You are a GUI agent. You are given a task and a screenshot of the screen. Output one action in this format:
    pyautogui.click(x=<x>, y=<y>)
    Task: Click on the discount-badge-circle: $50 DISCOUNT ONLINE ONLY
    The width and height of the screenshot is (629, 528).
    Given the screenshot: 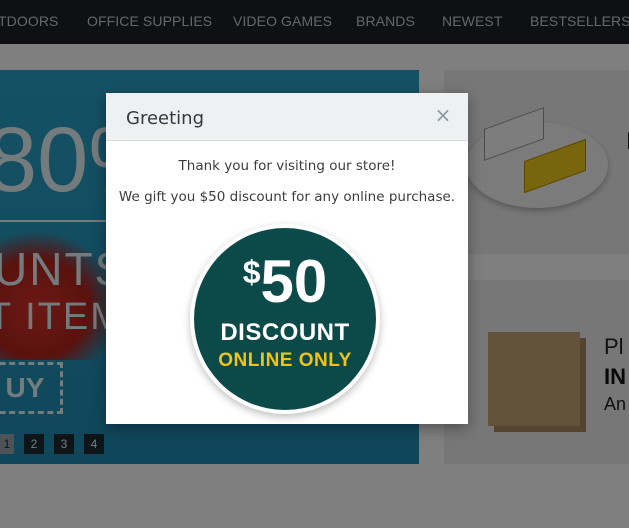 What is the action you would take?
    pyautogui.click(x=285, y=319)
    